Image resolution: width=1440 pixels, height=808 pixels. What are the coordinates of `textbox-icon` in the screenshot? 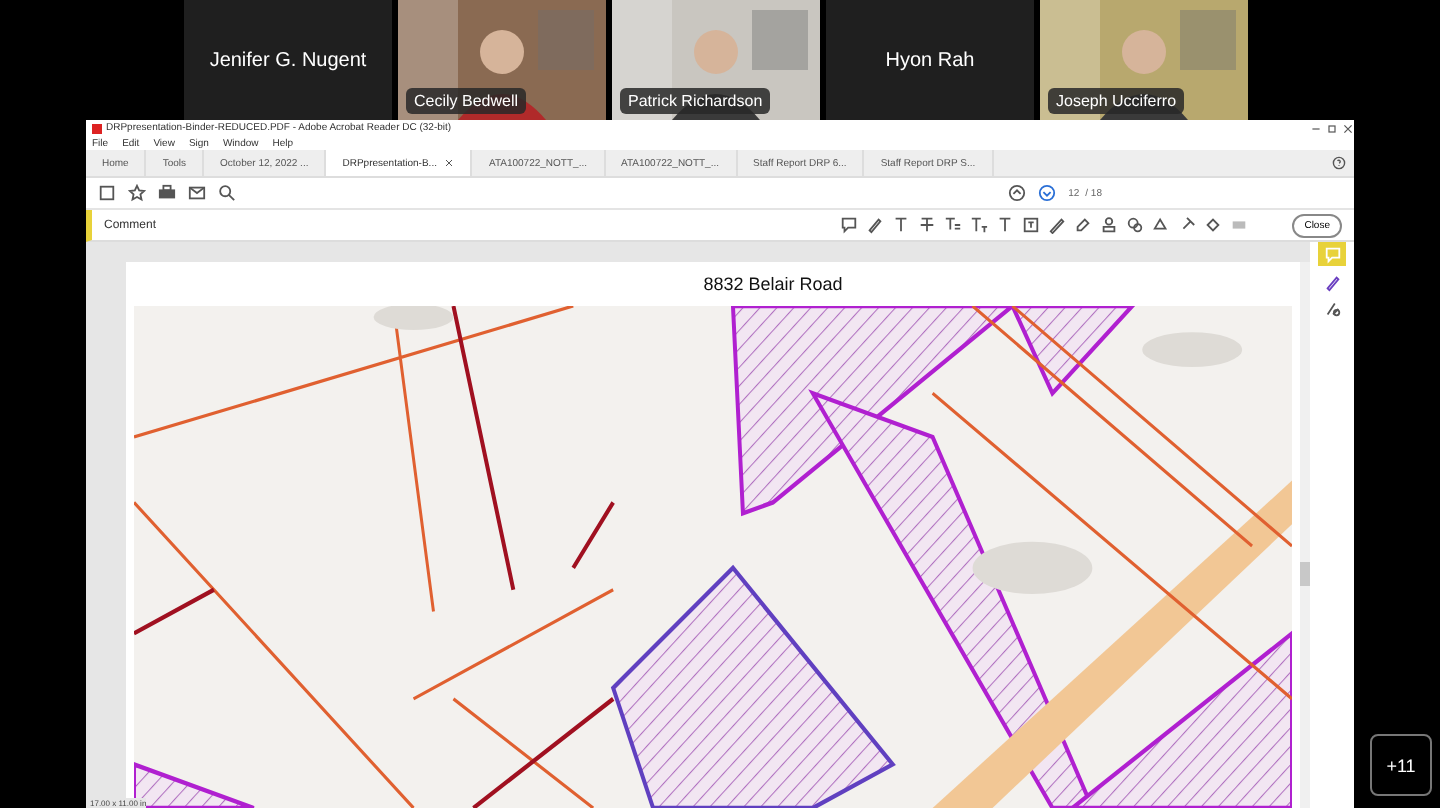 It's located at (1031, 225).